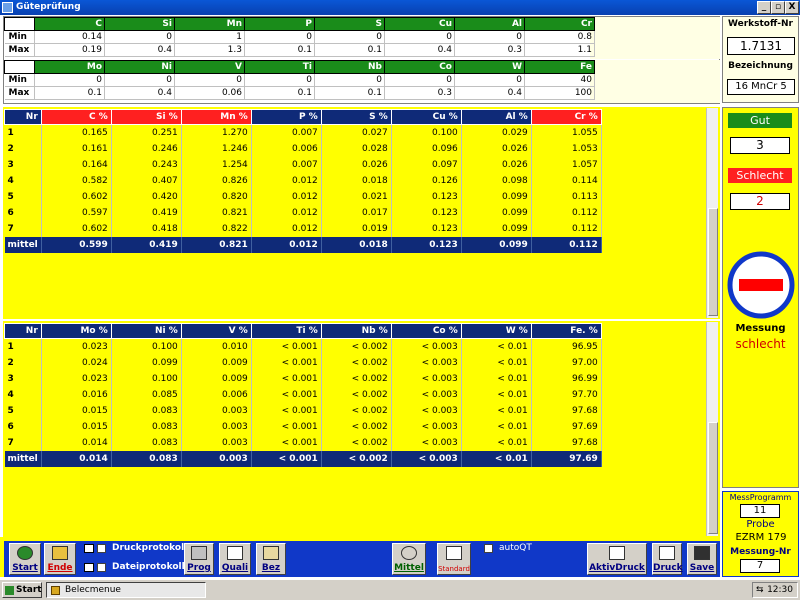  What do you see at coordinates (216, 458) in the screenshot?
I see `mittel-cell: 0.003` at bounding box center [216, 458].